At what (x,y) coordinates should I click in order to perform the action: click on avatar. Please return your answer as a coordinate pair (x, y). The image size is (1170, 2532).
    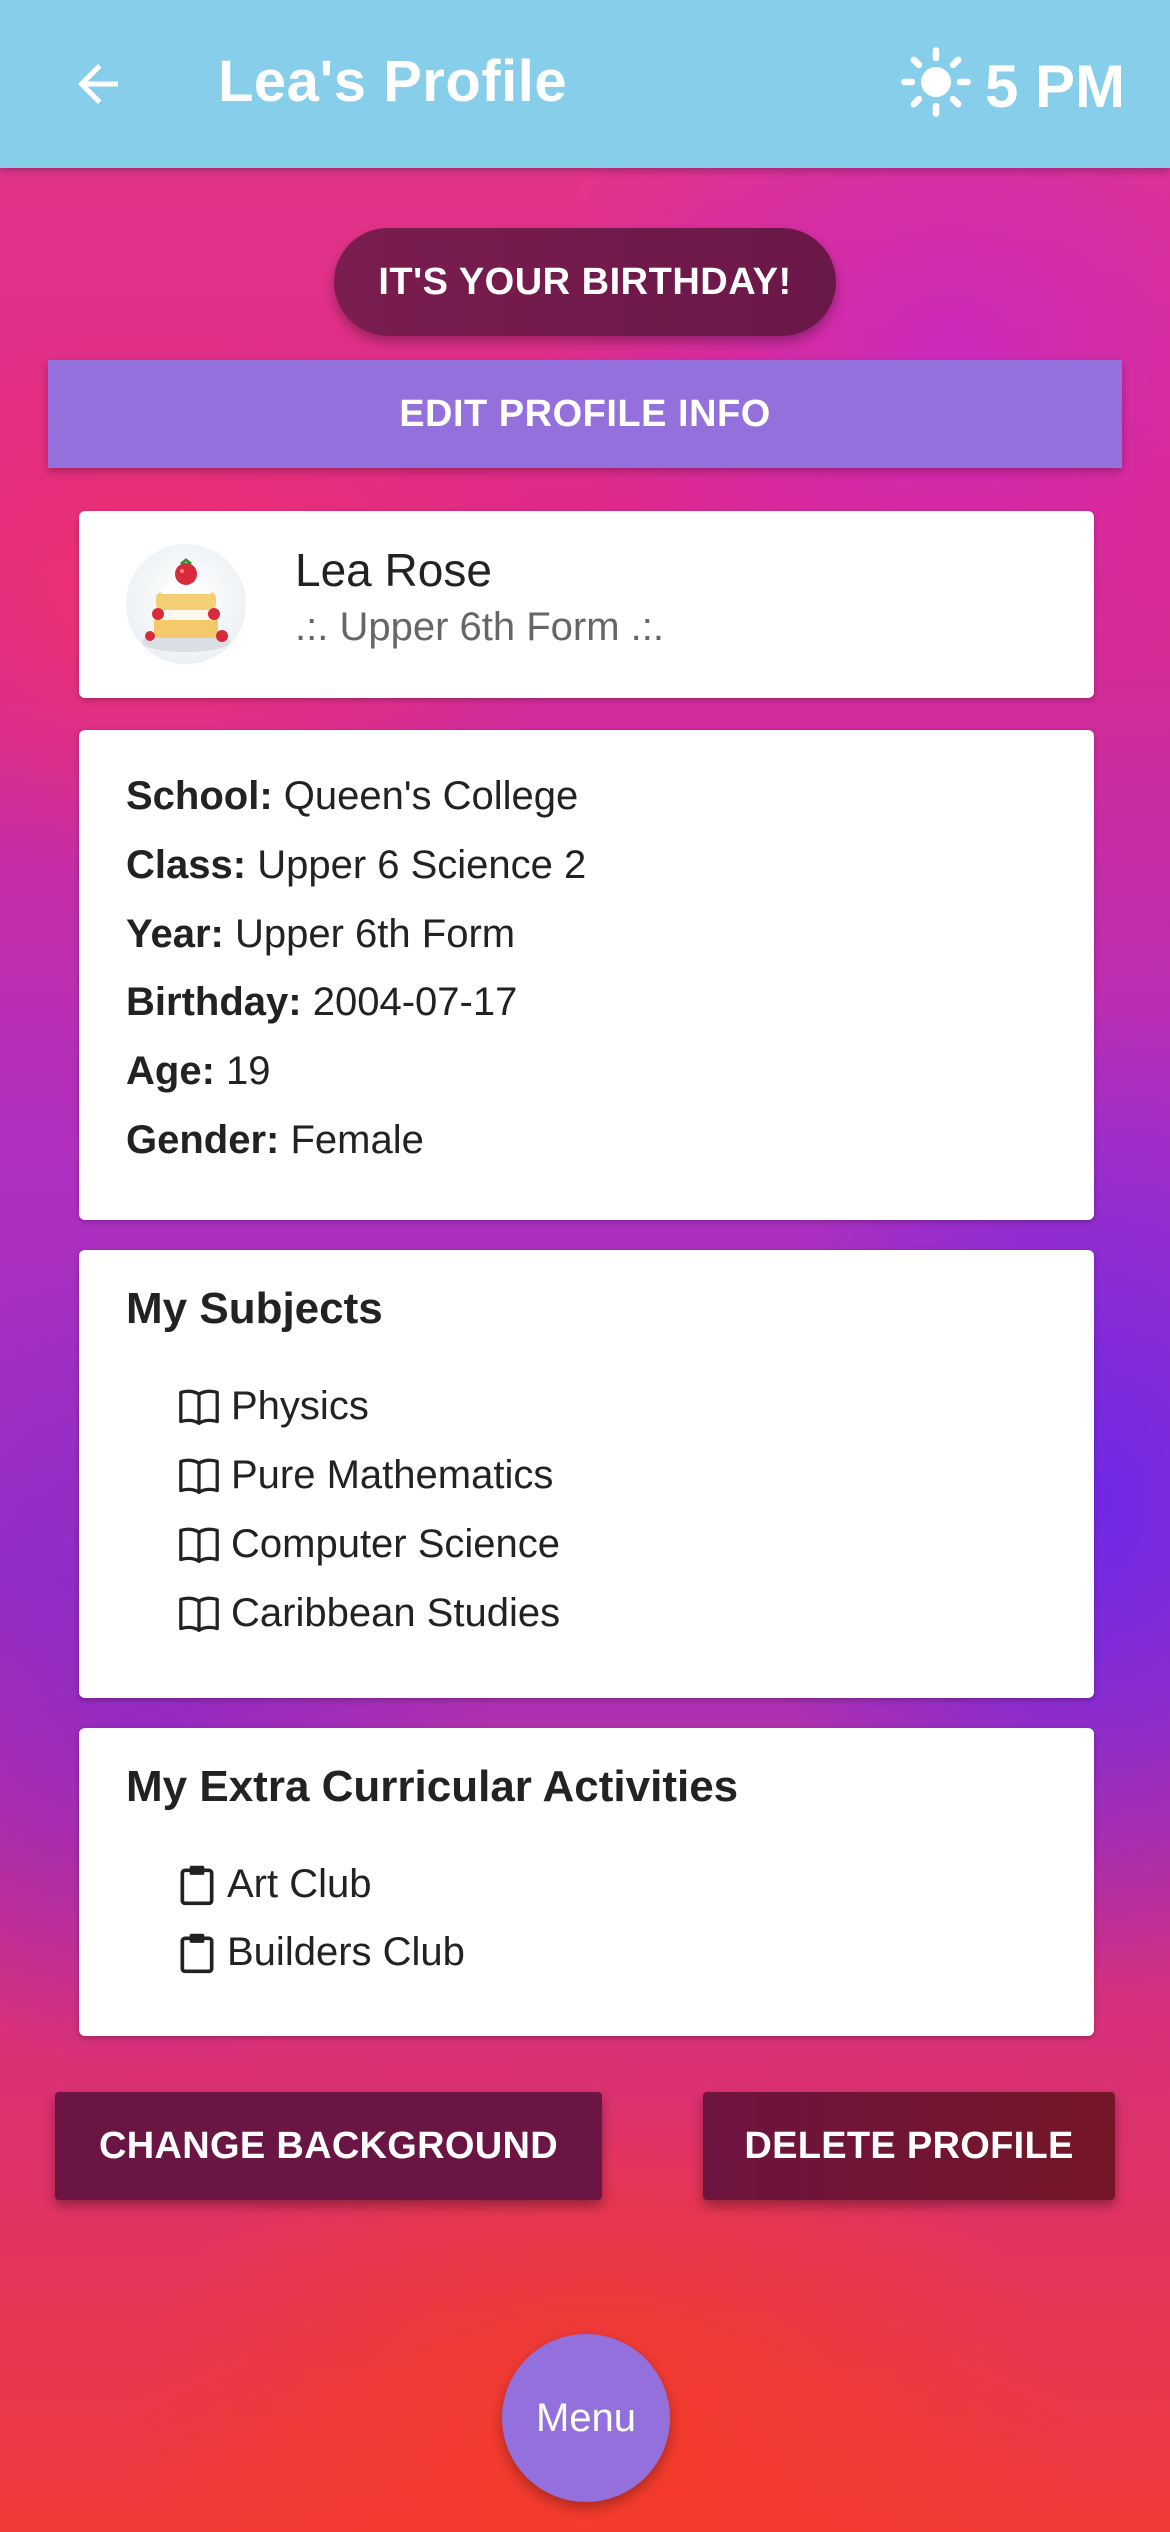
    Looking at the image, I should click on (186, 604).